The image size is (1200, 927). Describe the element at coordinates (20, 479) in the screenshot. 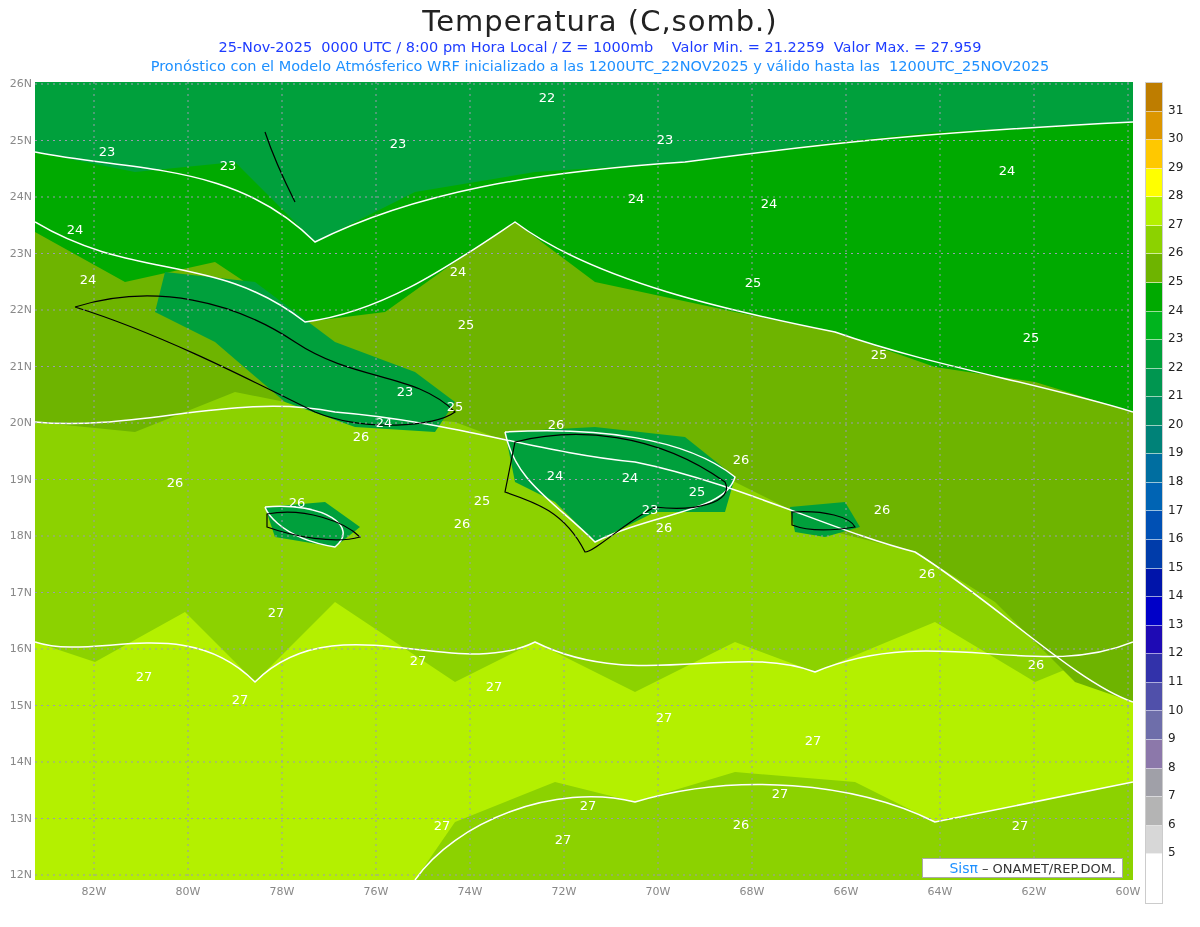

I see `latitude-label: 19N` at that location.